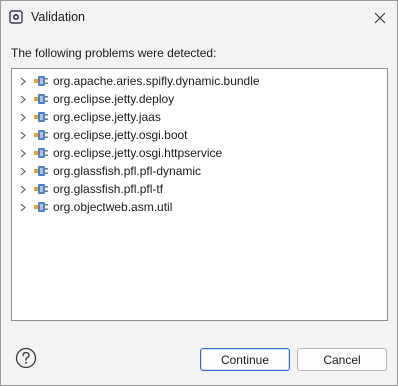  Describe the element at coordinates (108, 189) in the screenshot. I see `tree-item-label: org.glassfish.pfl.pfl-tf` at that location.